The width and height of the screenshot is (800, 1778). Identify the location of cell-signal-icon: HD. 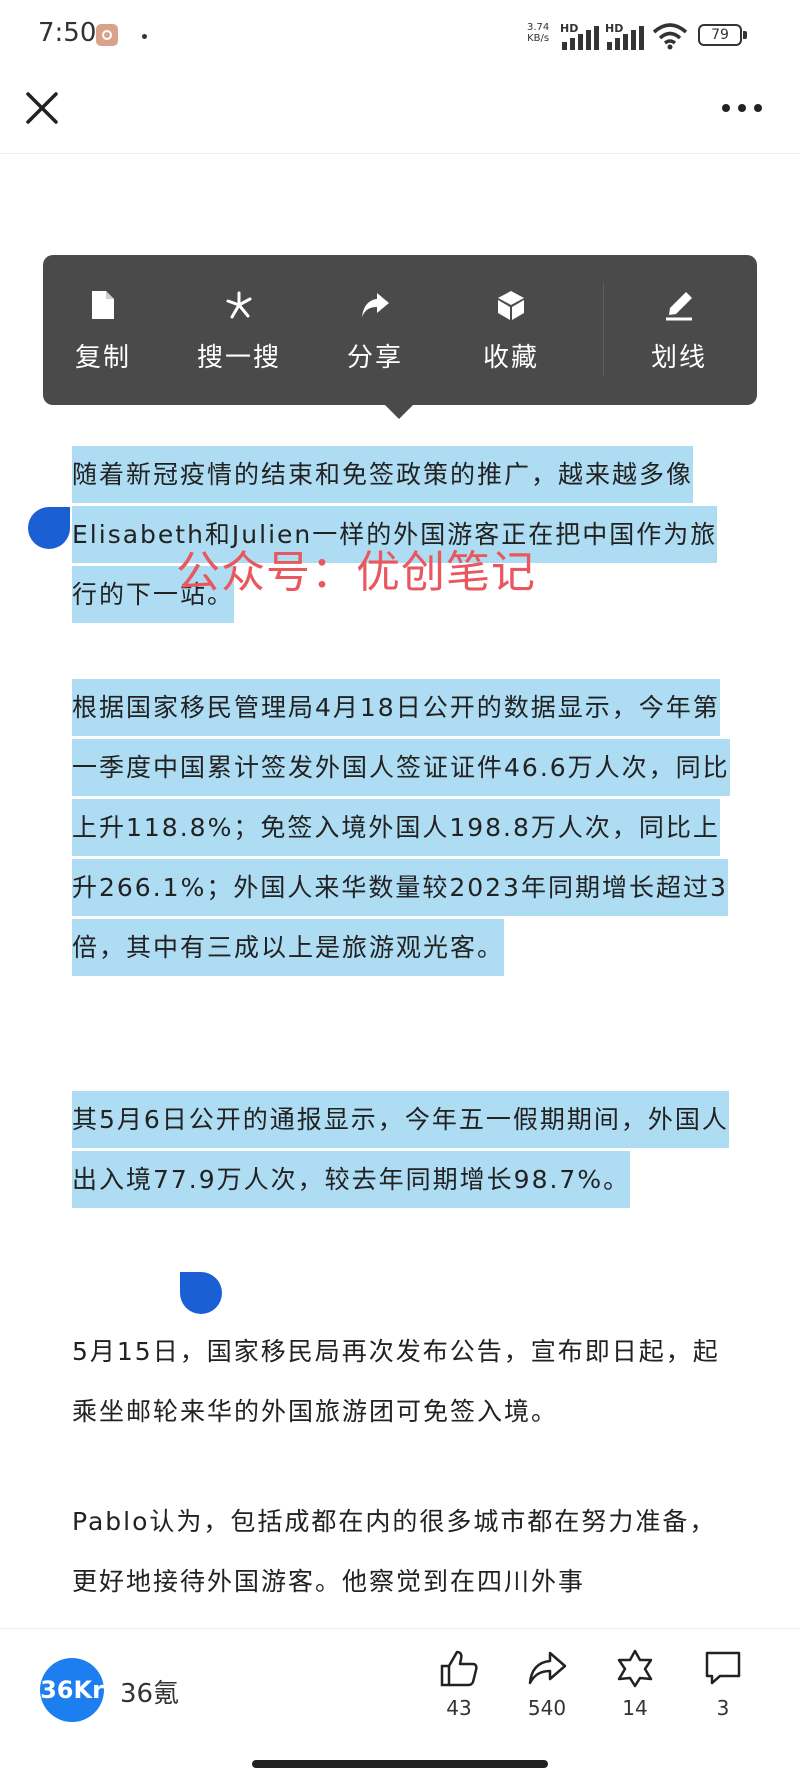
(585, 36).